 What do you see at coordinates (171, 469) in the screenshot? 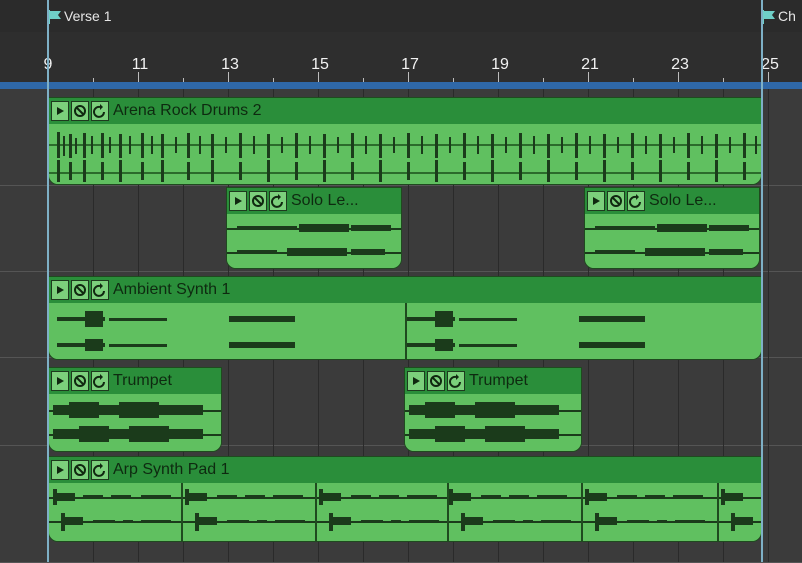
I see `clip-name: Arp Synth Pad 1` at bounding box center [171, 469].